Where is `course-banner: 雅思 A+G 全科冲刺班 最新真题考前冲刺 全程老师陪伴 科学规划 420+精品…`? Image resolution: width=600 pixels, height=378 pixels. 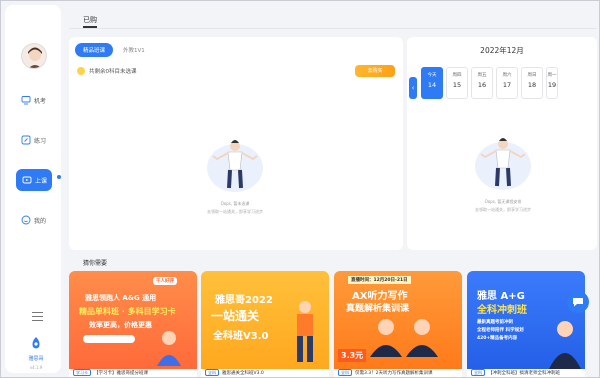 course-banner: 雅思 A+G 全科冲刺班 最新真题考前冲刺 全程老师陪伴 科学规划 420+精品… is located at coordinates (526, 320).